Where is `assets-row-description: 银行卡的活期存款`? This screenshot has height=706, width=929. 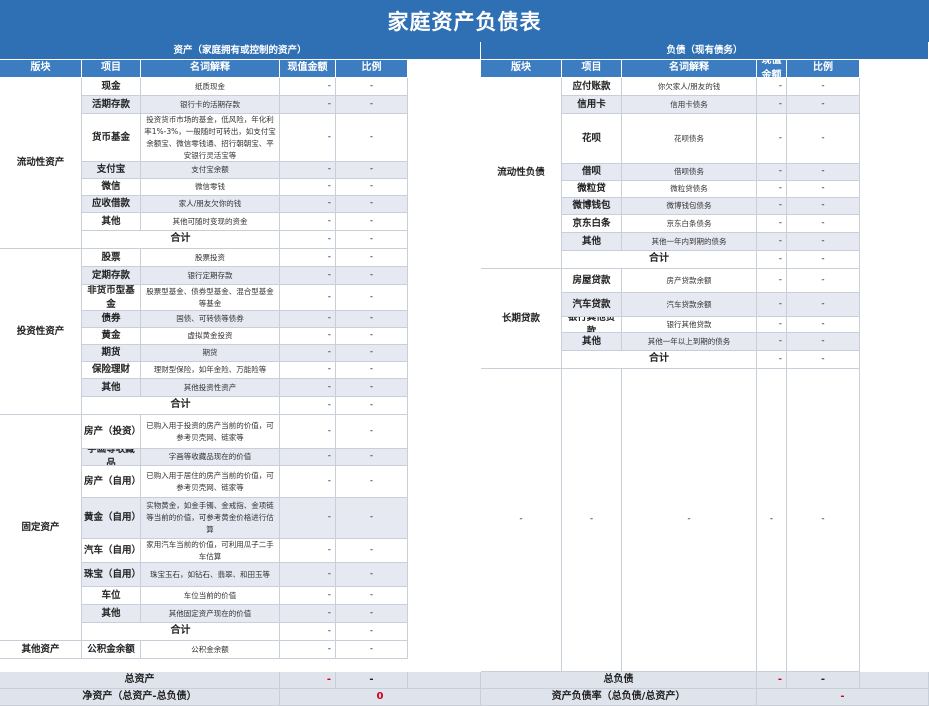
assets-row-description: 银行卡的活期存款 is located at coordinates (210, 105).